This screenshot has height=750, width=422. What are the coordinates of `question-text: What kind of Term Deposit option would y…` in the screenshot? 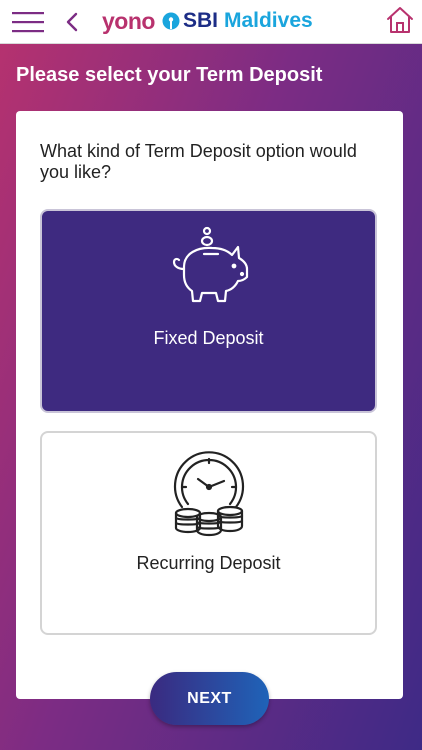 It's located at (198, 161).